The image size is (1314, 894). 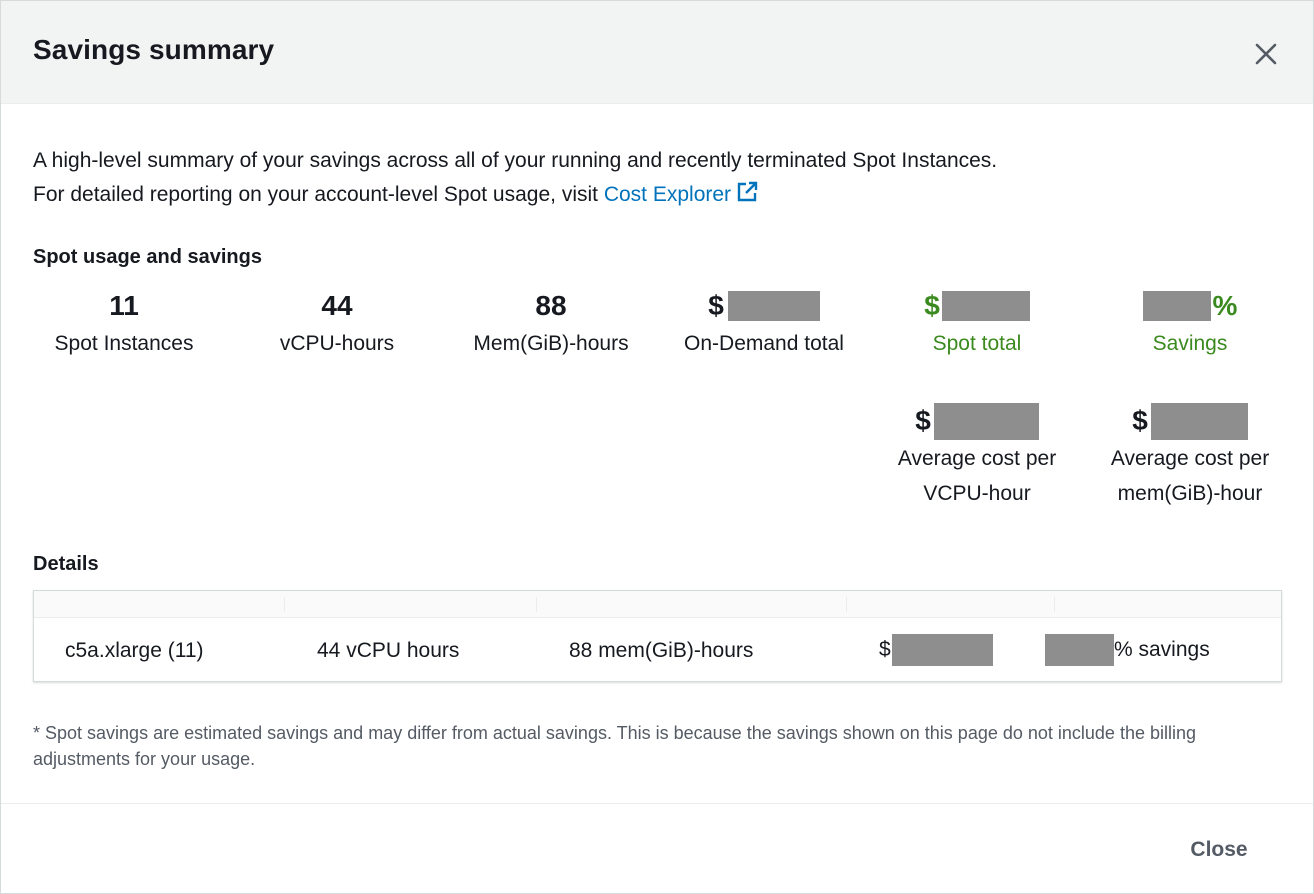 What do you see at coordinates (657, 604) in the screenshot?
I see `table-header` at bounding box center [657, 604].